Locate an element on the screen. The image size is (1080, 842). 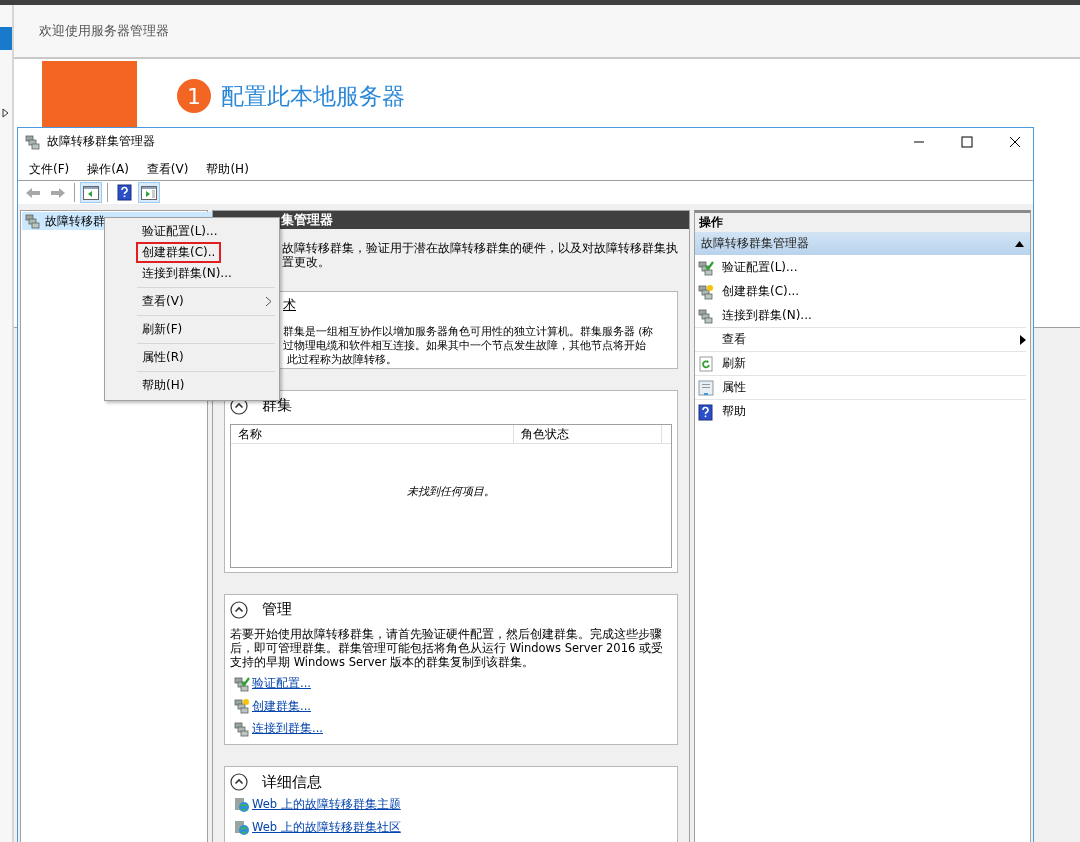
section-text: 若要开始使用故障转移群集，请首先验证硬件配置，然后创建群集。完成这些步骤后，即可管理群集。群集管理可能包括将角色从运行 Windows Server 2016 或受支持的早期 Windows Server 版本的群集复制到该群集。 is located at coordinates (447, 647).